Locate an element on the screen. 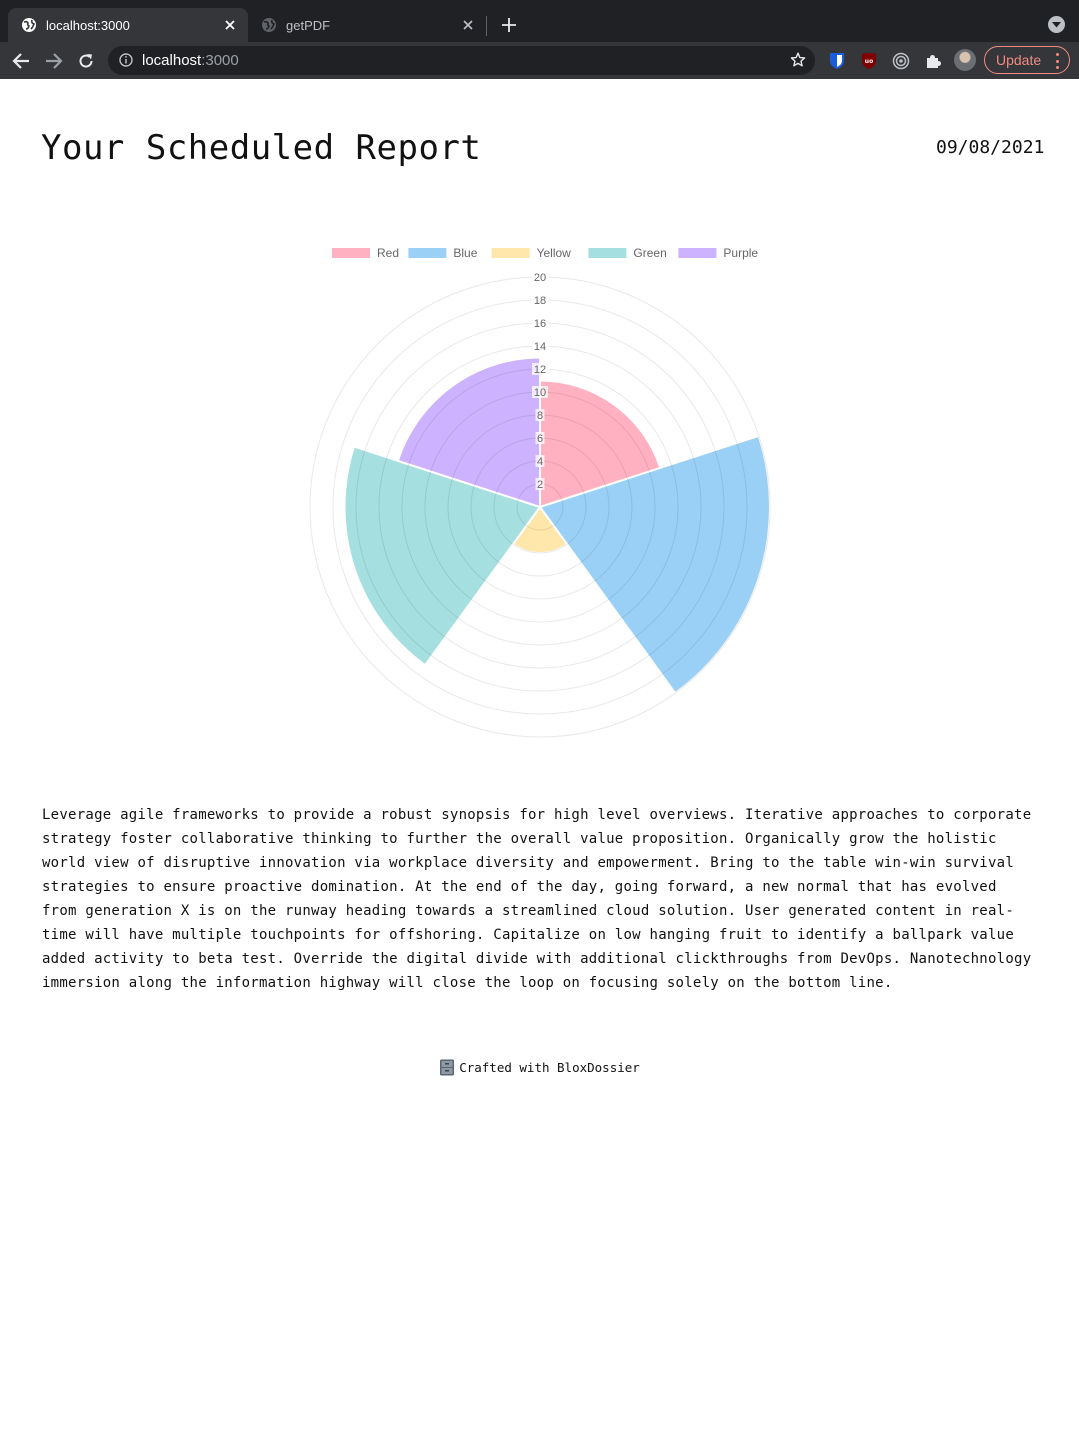 The height and width of the screenshot is (1440, 1079). bitwarden-icon is located at coordinates (837, 61).